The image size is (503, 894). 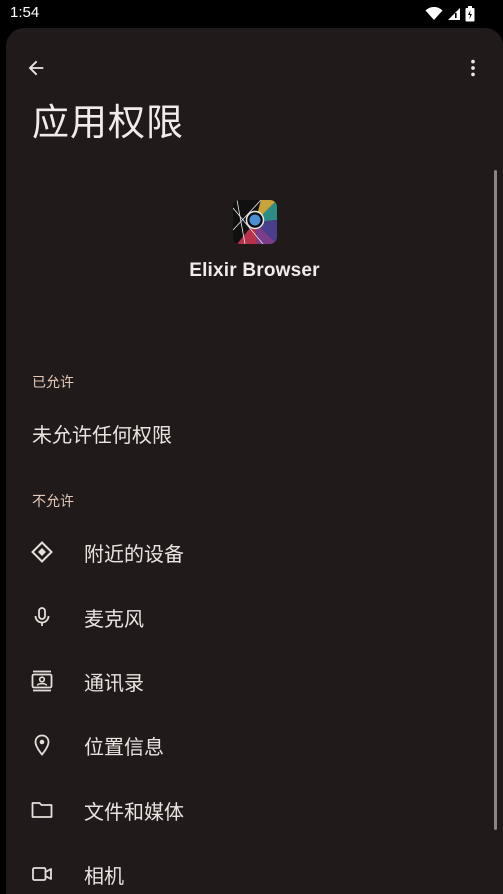 What do you see at coordinates (104, 876) in the screenshot?
I see `permission-label: 相机` at bounding box center [104, 876].